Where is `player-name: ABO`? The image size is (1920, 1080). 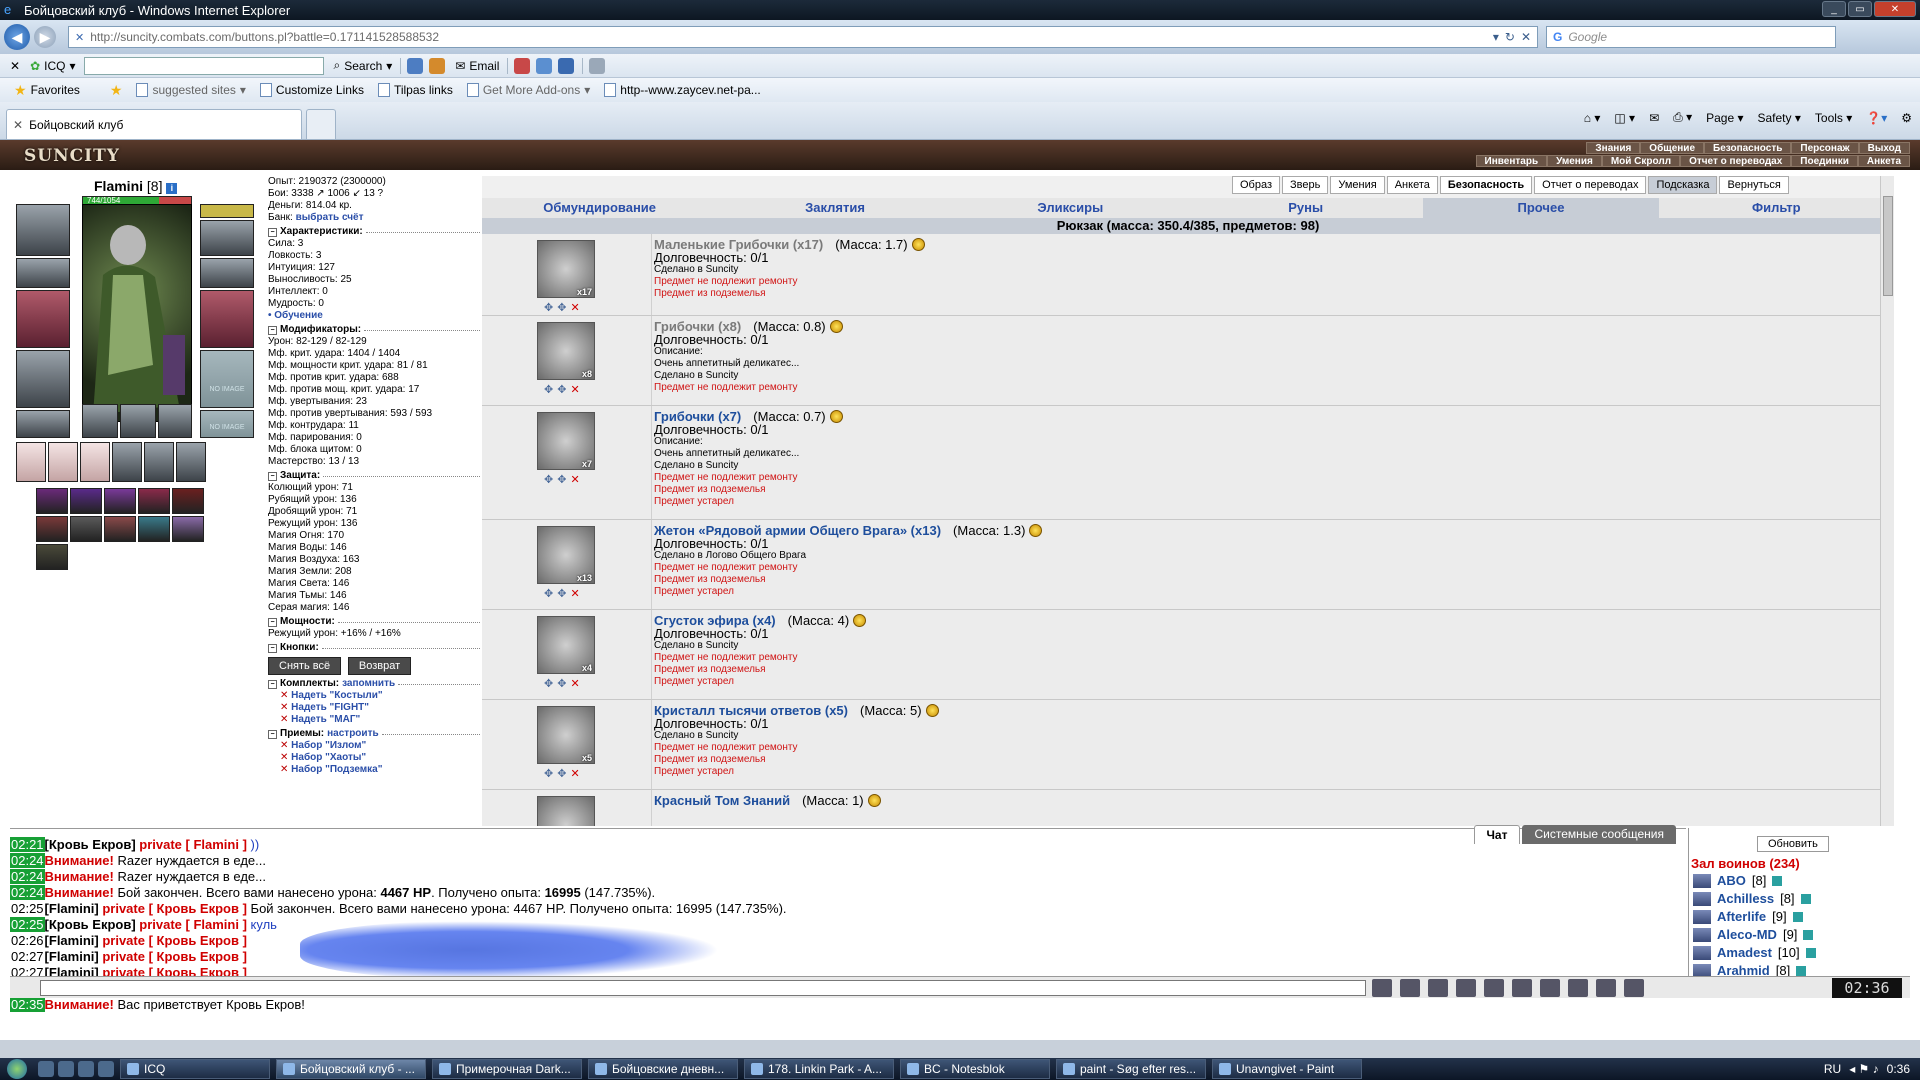
player-name: ABO is located at coordinates (1731, 881).